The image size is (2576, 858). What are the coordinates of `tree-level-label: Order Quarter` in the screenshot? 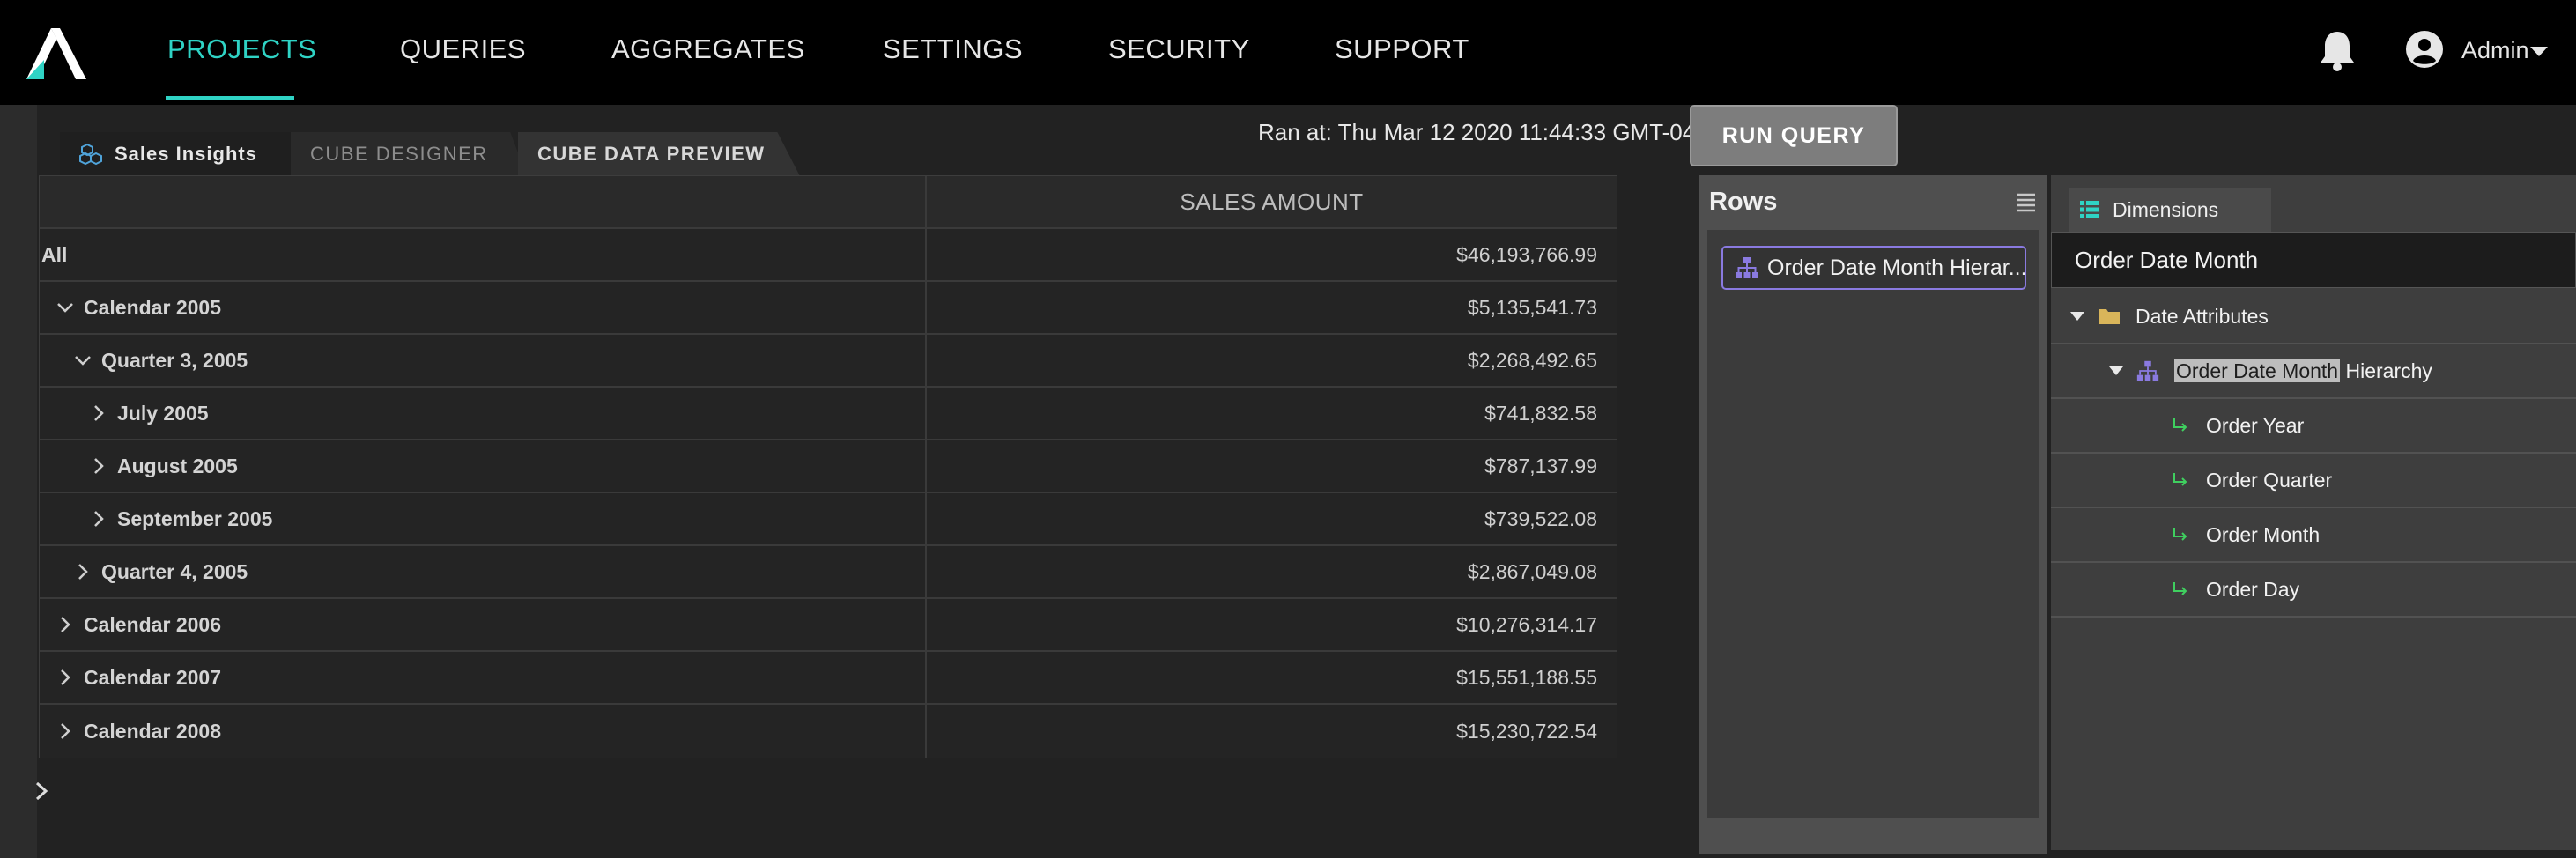 It's located at (2269, 480).